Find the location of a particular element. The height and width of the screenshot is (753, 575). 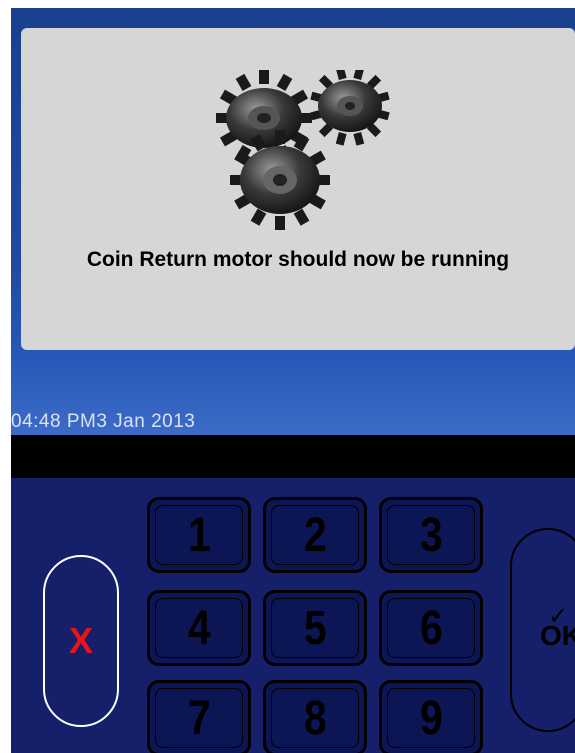

key-8-label: 8 is located at coordinates (315, 718).